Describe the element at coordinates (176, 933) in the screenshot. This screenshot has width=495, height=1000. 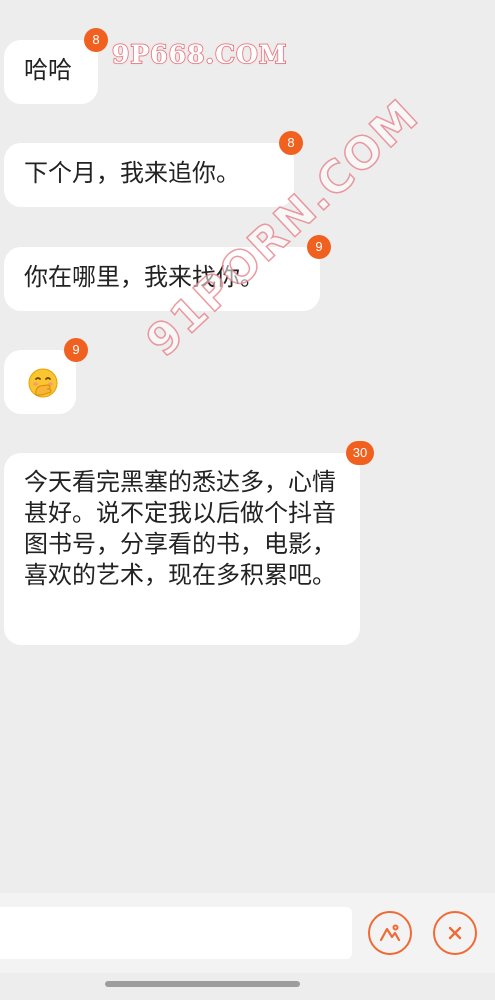
I see `message-input` at that location.